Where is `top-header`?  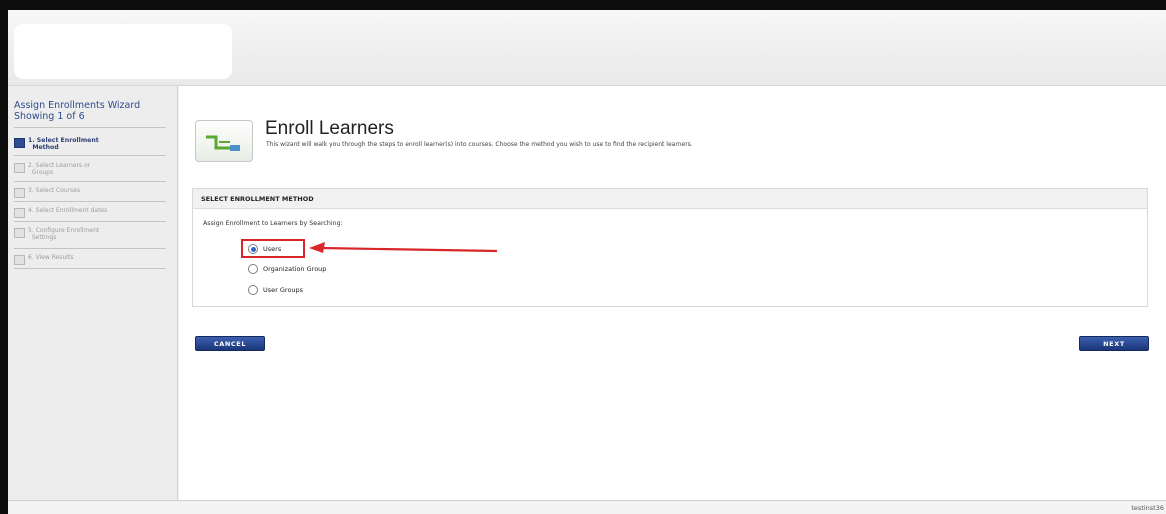 top-header is located at coordinates (587, 48).